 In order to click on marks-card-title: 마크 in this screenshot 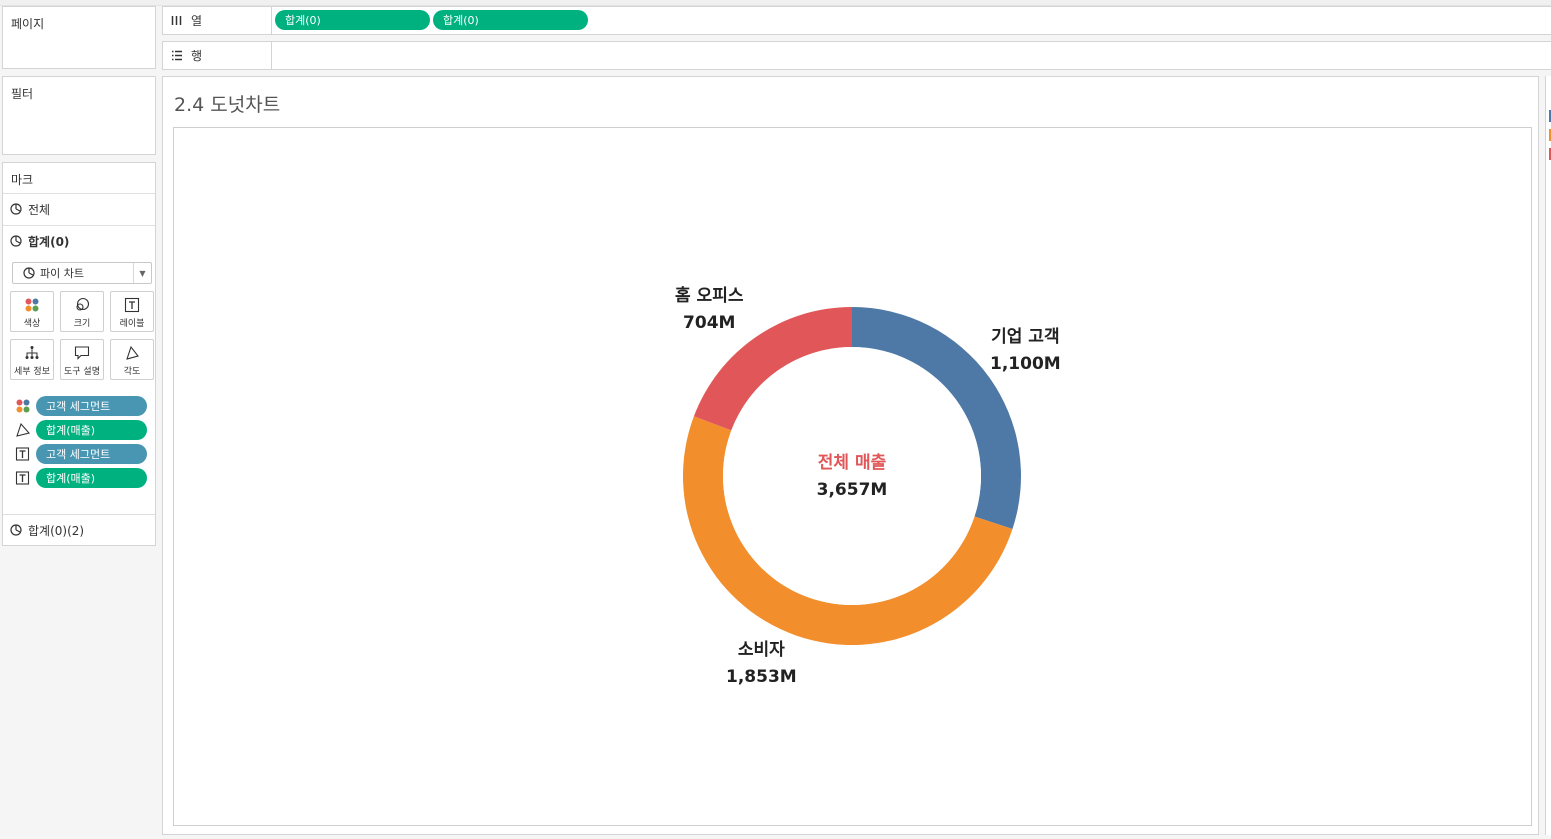, I will do `click(22, 180)`.